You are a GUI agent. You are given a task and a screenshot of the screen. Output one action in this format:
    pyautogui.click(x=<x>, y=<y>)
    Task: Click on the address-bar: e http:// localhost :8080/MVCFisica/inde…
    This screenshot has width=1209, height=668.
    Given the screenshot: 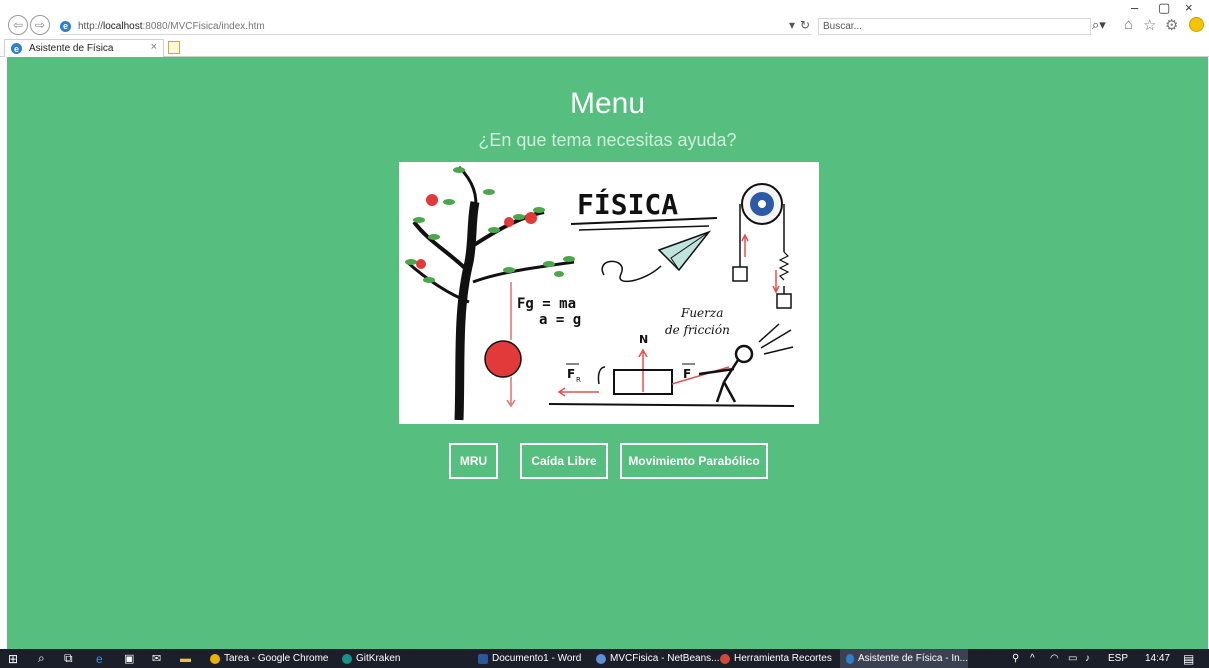 What is the action you would take?
    pyautogui.click(x=436, y=26)
    